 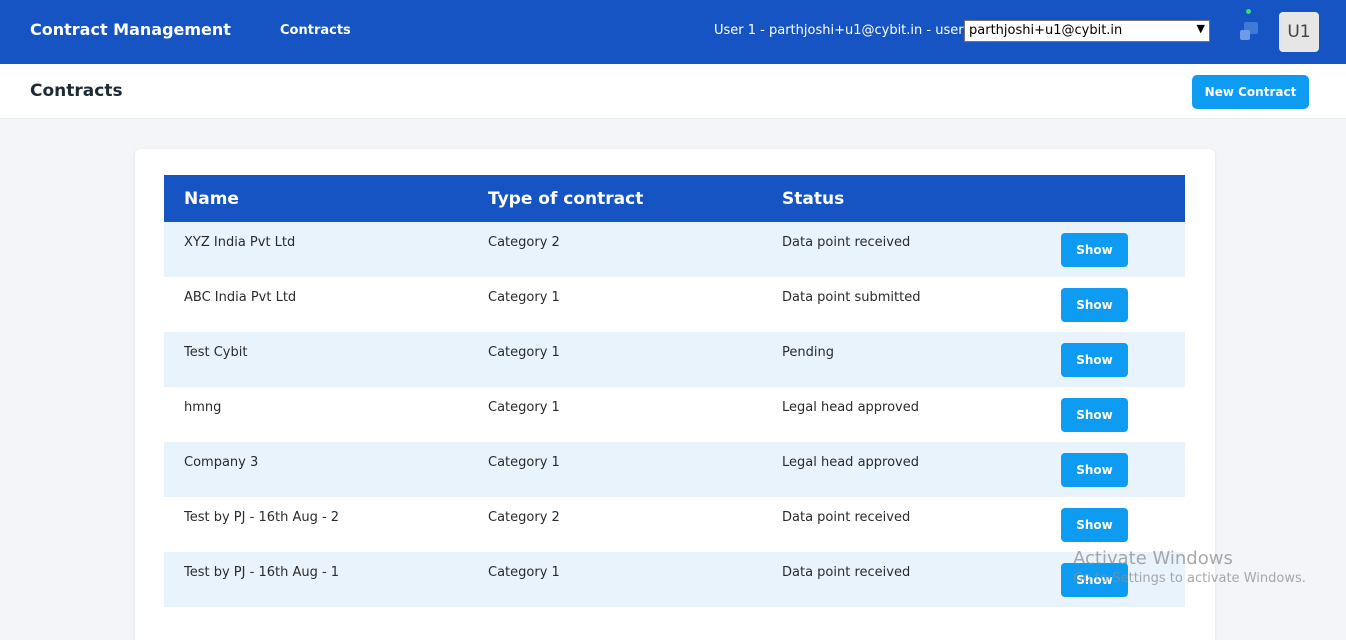 I want to click on notification-icon, so click(x=1250, y=25).